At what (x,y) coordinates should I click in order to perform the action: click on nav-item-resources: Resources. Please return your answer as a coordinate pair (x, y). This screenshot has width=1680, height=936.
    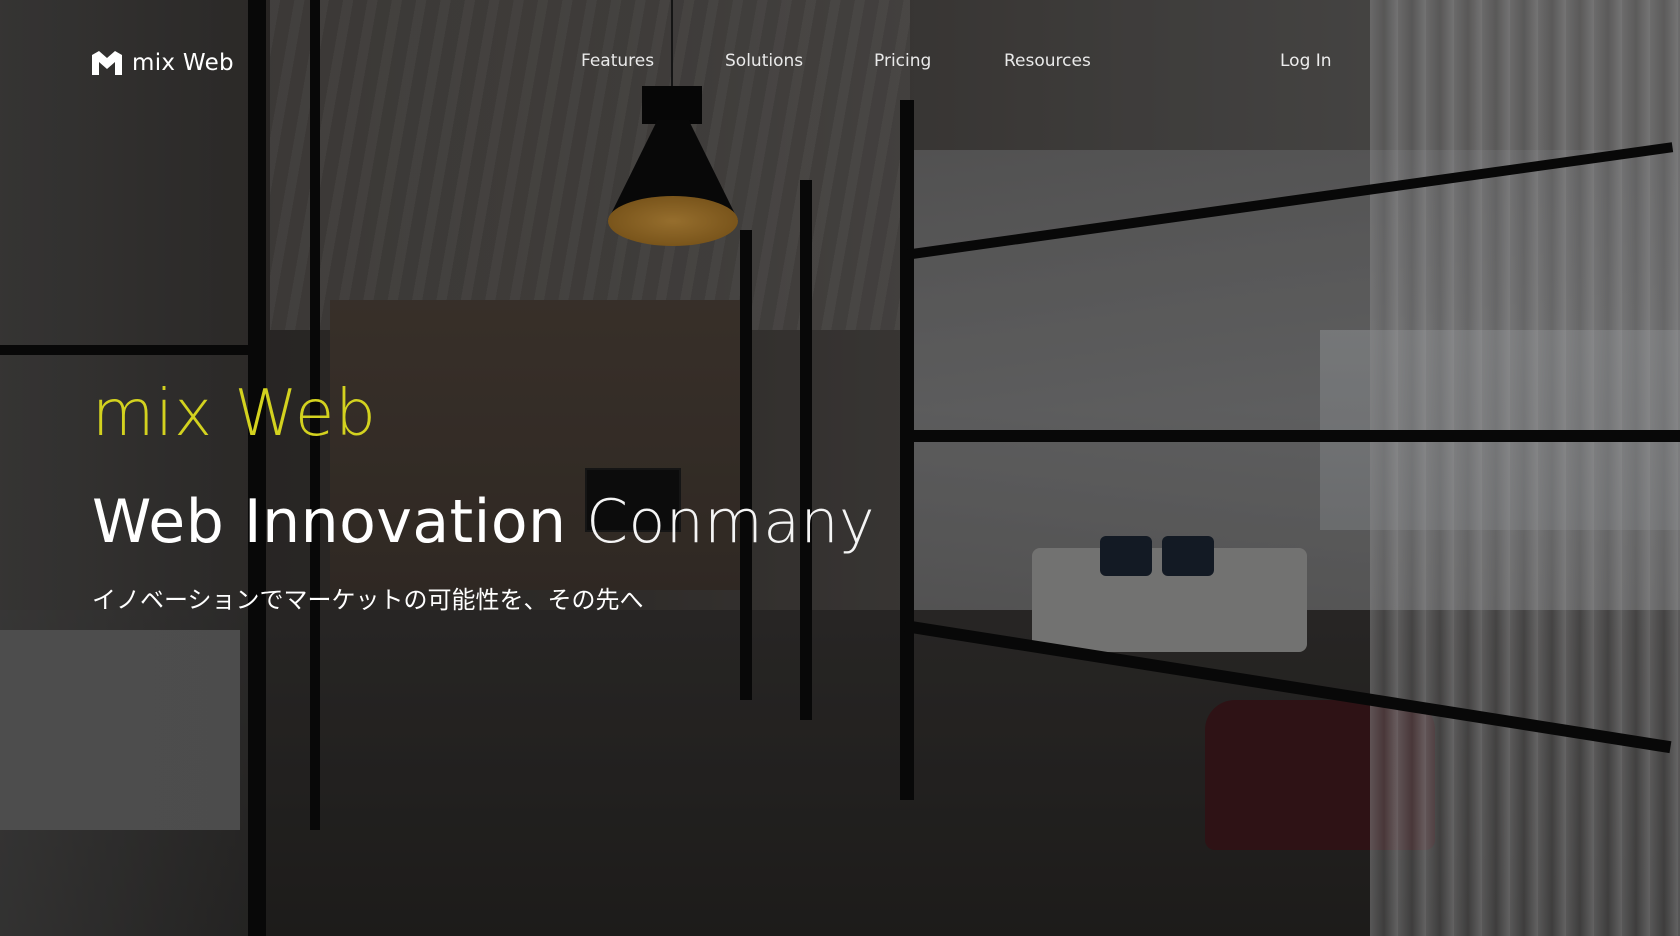
    Looking at the image, I should click on (1047, 61).